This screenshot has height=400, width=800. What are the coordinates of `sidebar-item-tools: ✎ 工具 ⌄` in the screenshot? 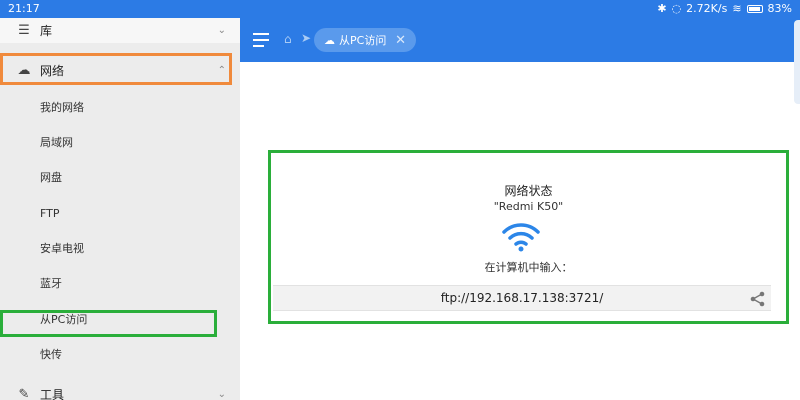 It's located at (120, 388).